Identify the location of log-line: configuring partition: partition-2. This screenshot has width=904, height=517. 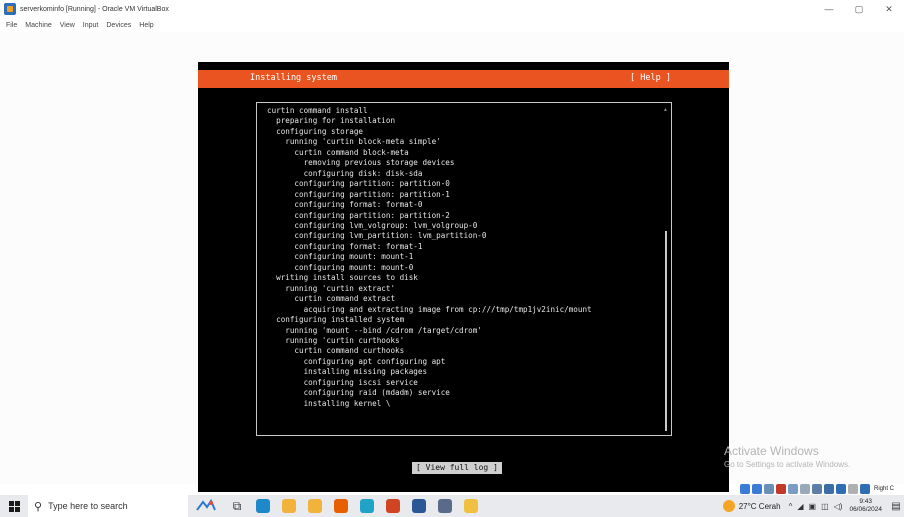
(358, 215).